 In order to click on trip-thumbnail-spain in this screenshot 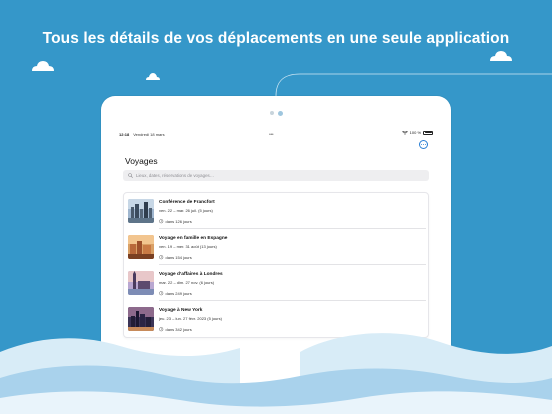, I will do `click(141, 247)`.